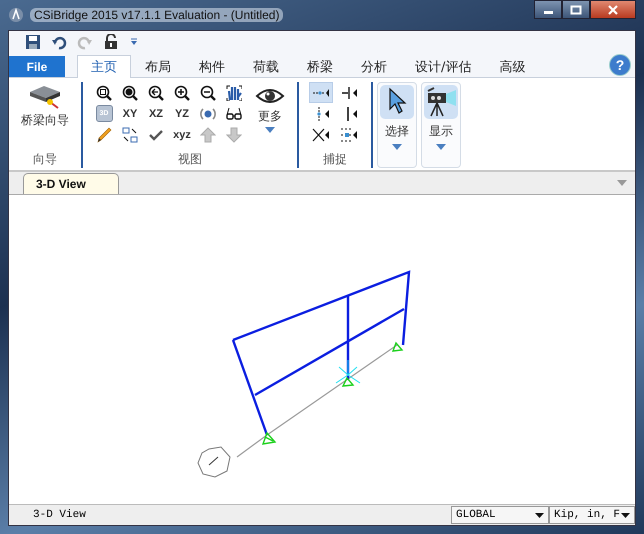 This screenshot has height=534, width=644. What do you see at coordinates (182, 114) in the screenshot?
I see `view-button: YZ` at bounding box center [182, 114].